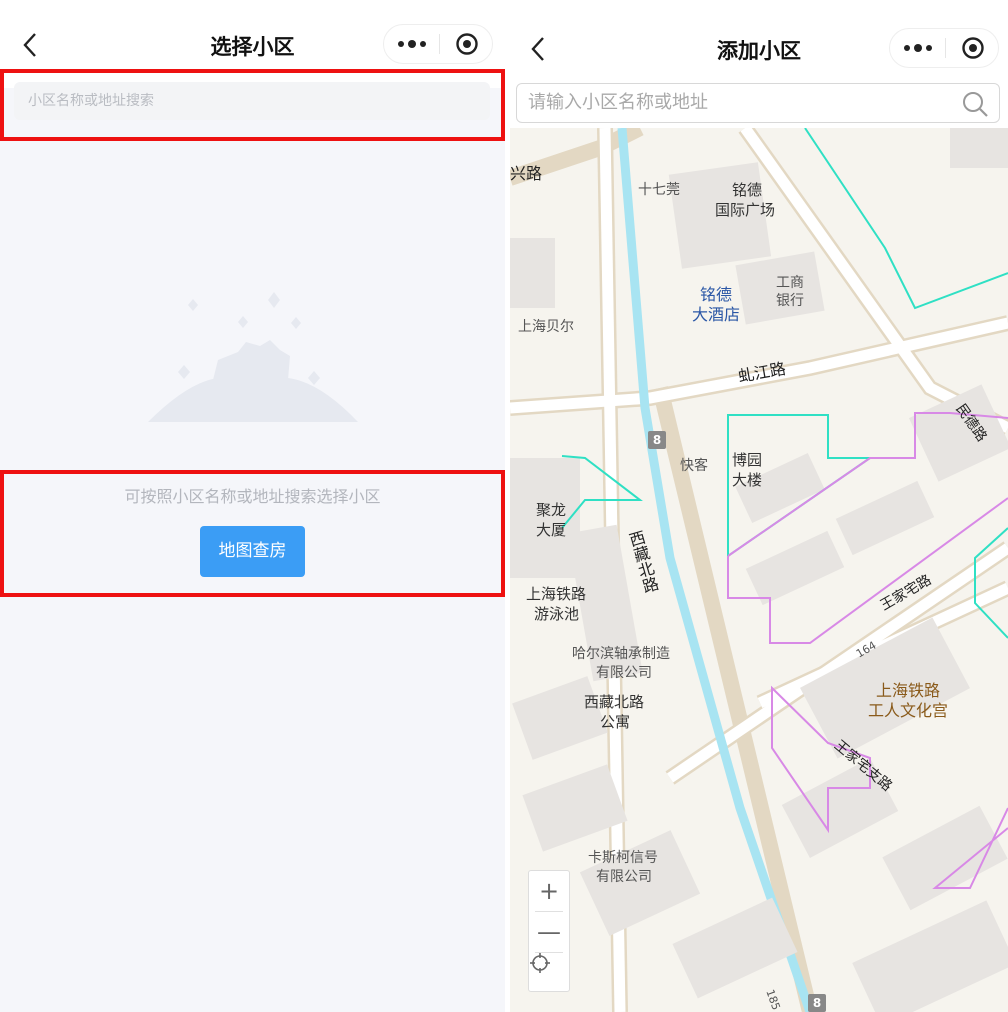 The width and height of the screenshot is (1008, 1012). Describe the element at coordinates (747, 460) in the screenshot. I see `poi-label: 博园` at that location.